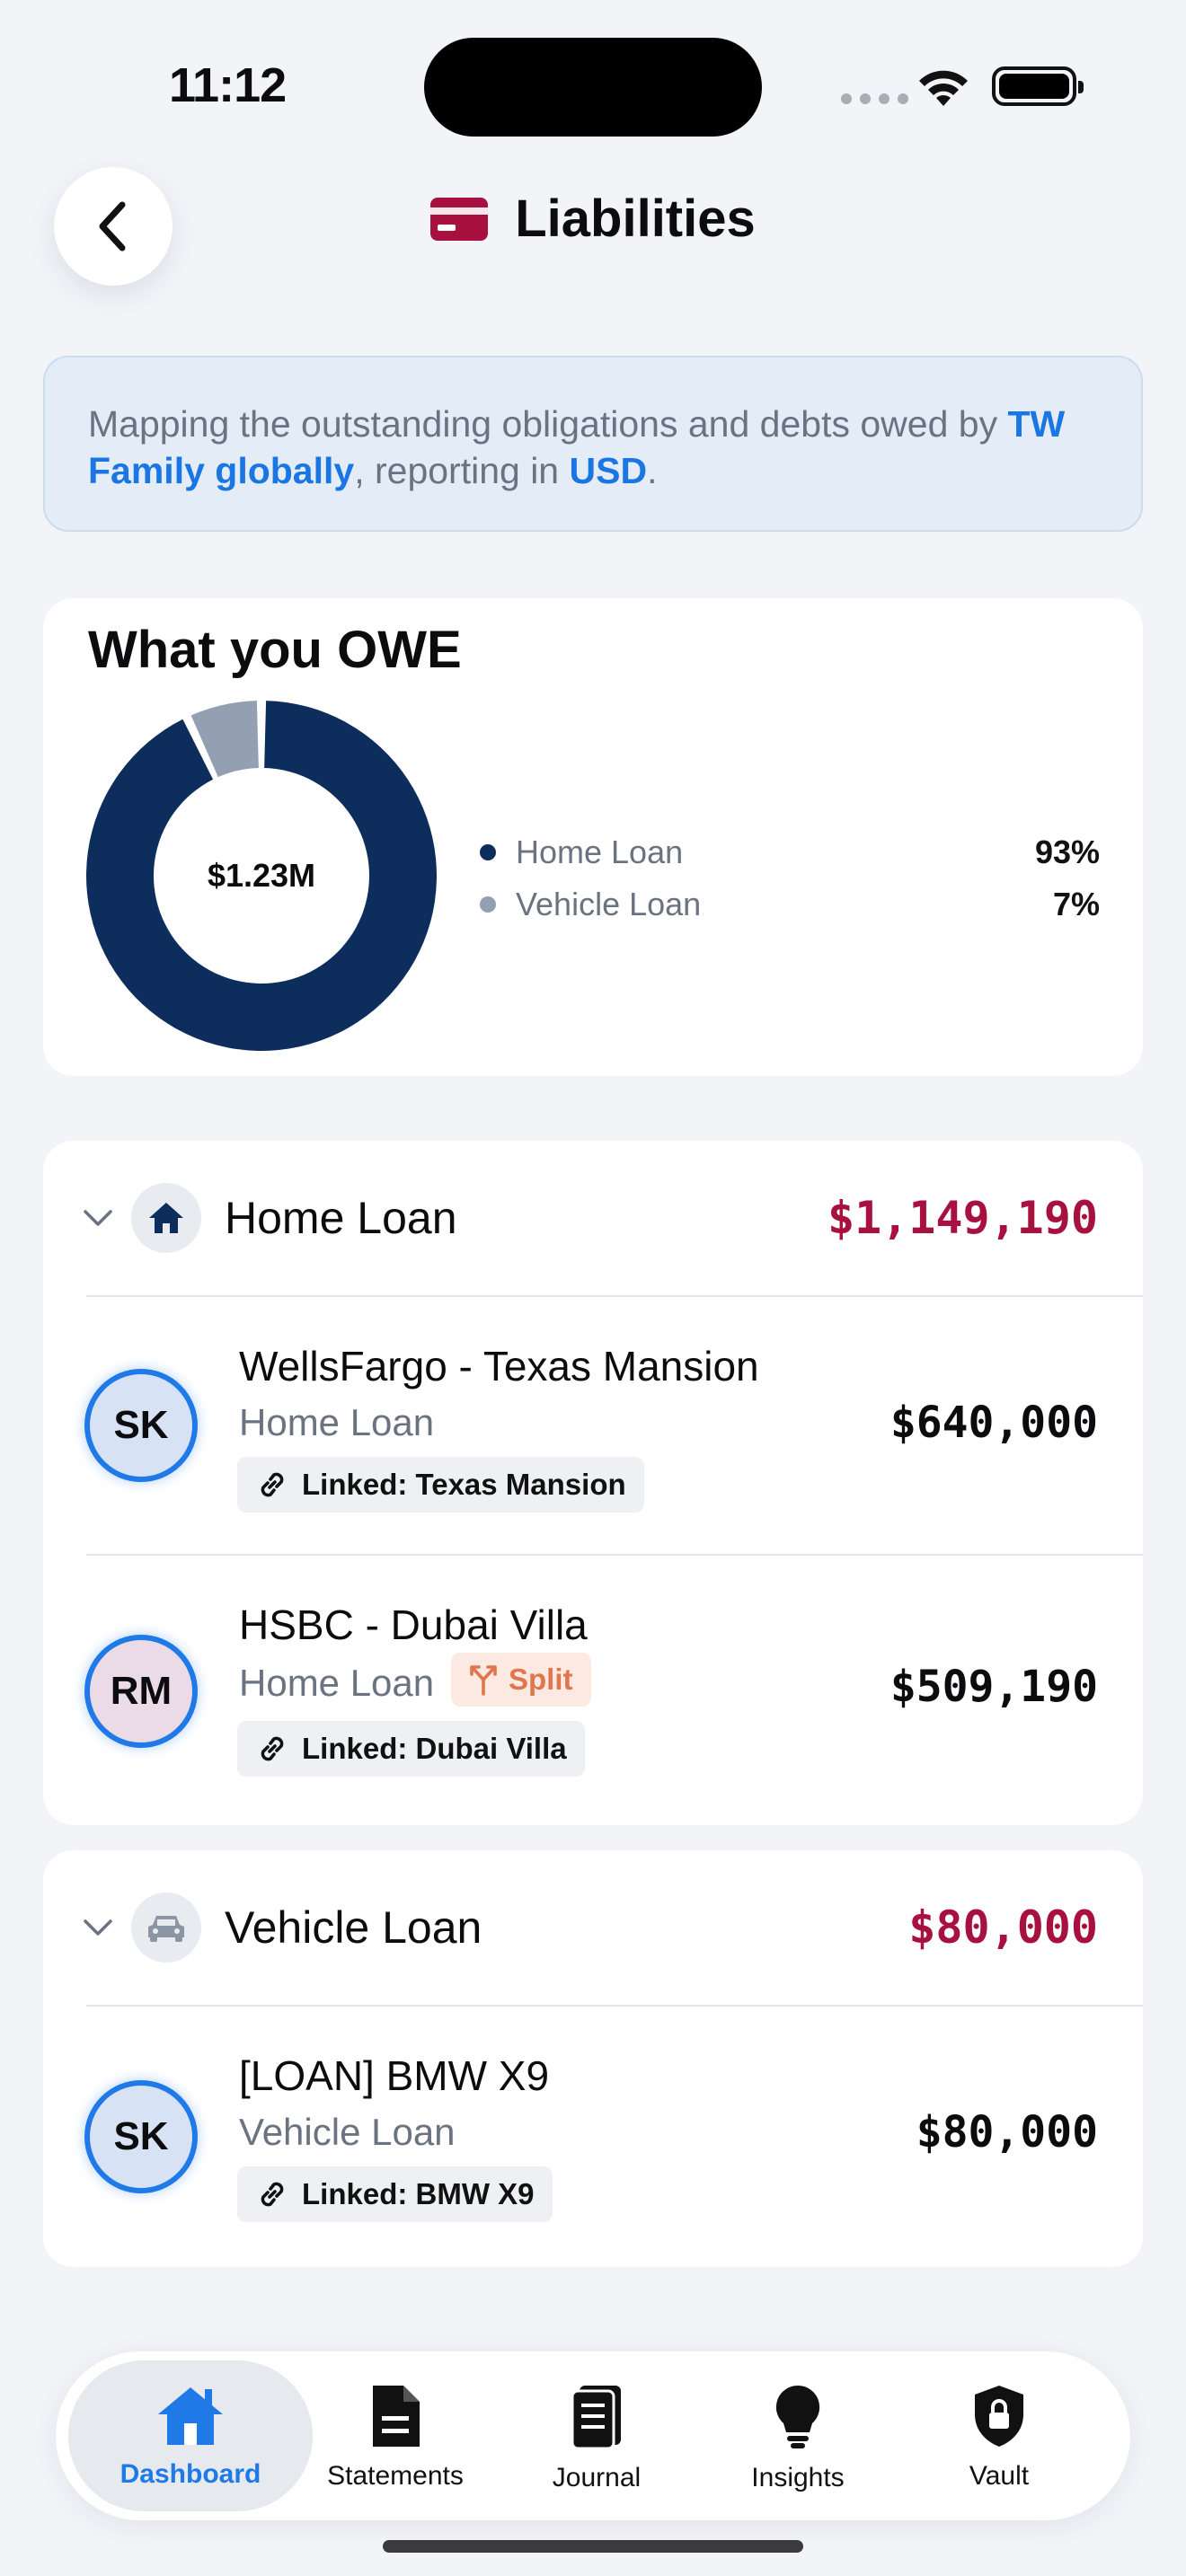 The width and height of the screenshot is (1186, 2576). I want to click on group-total: $80,000, so click(1003, 1927).